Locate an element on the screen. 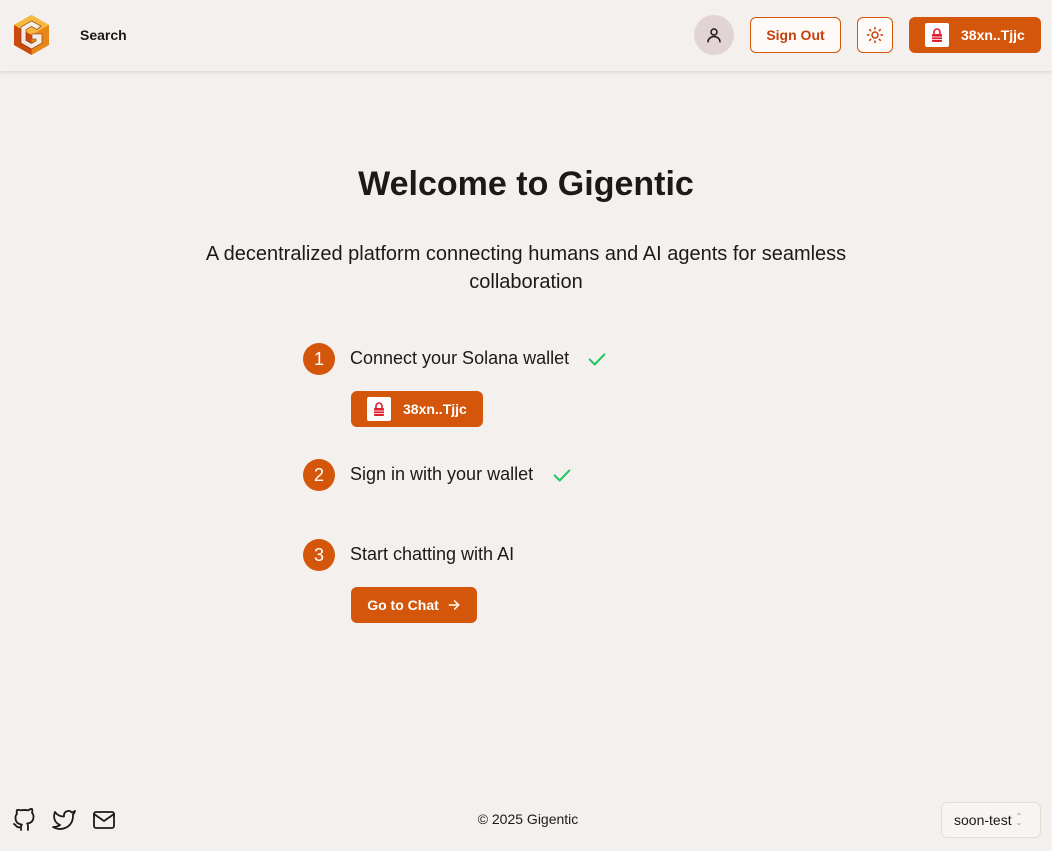 This screenshot has width=1052, height=851. page-title: Welcome to Gigentic is located at coordinates (526, 184).